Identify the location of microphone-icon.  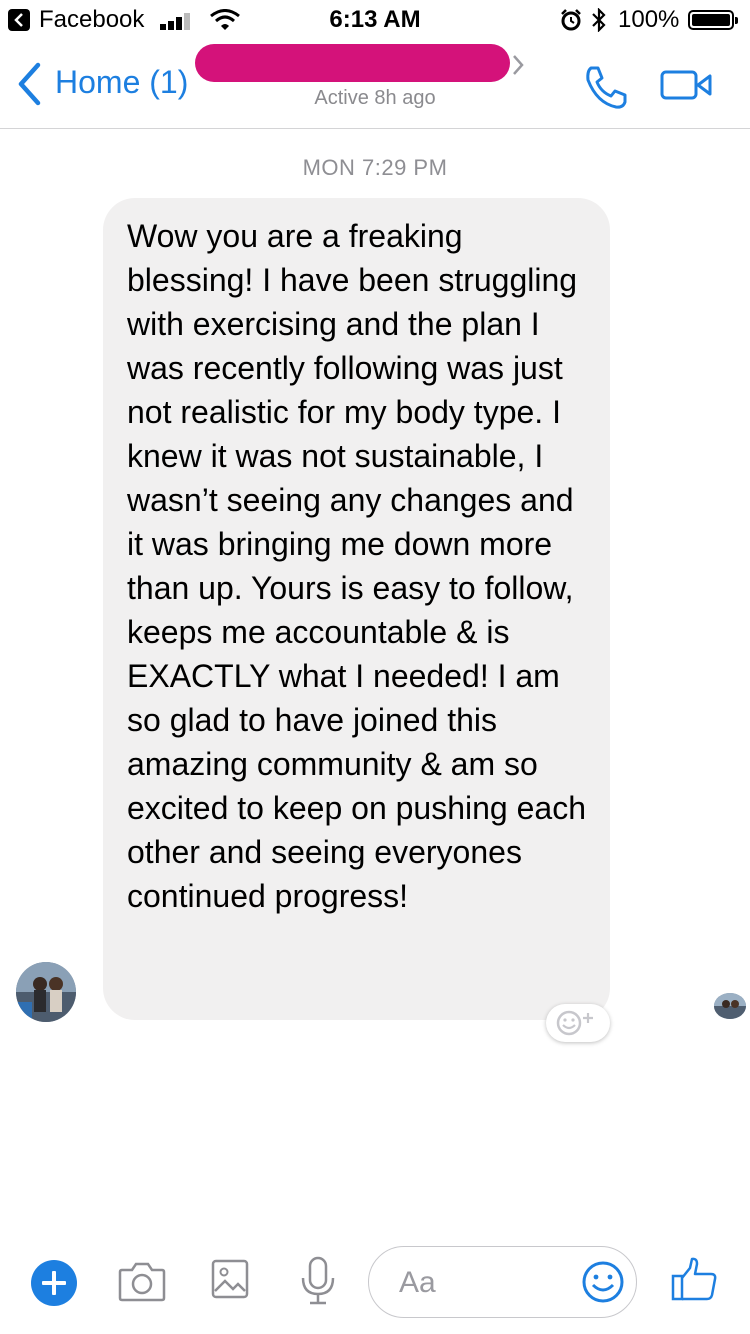
(318, 1281).